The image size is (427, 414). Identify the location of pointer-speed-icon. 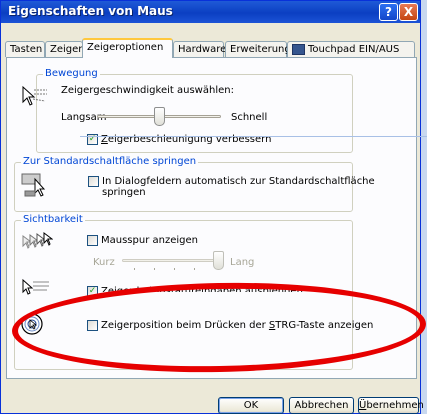
(34, 95).